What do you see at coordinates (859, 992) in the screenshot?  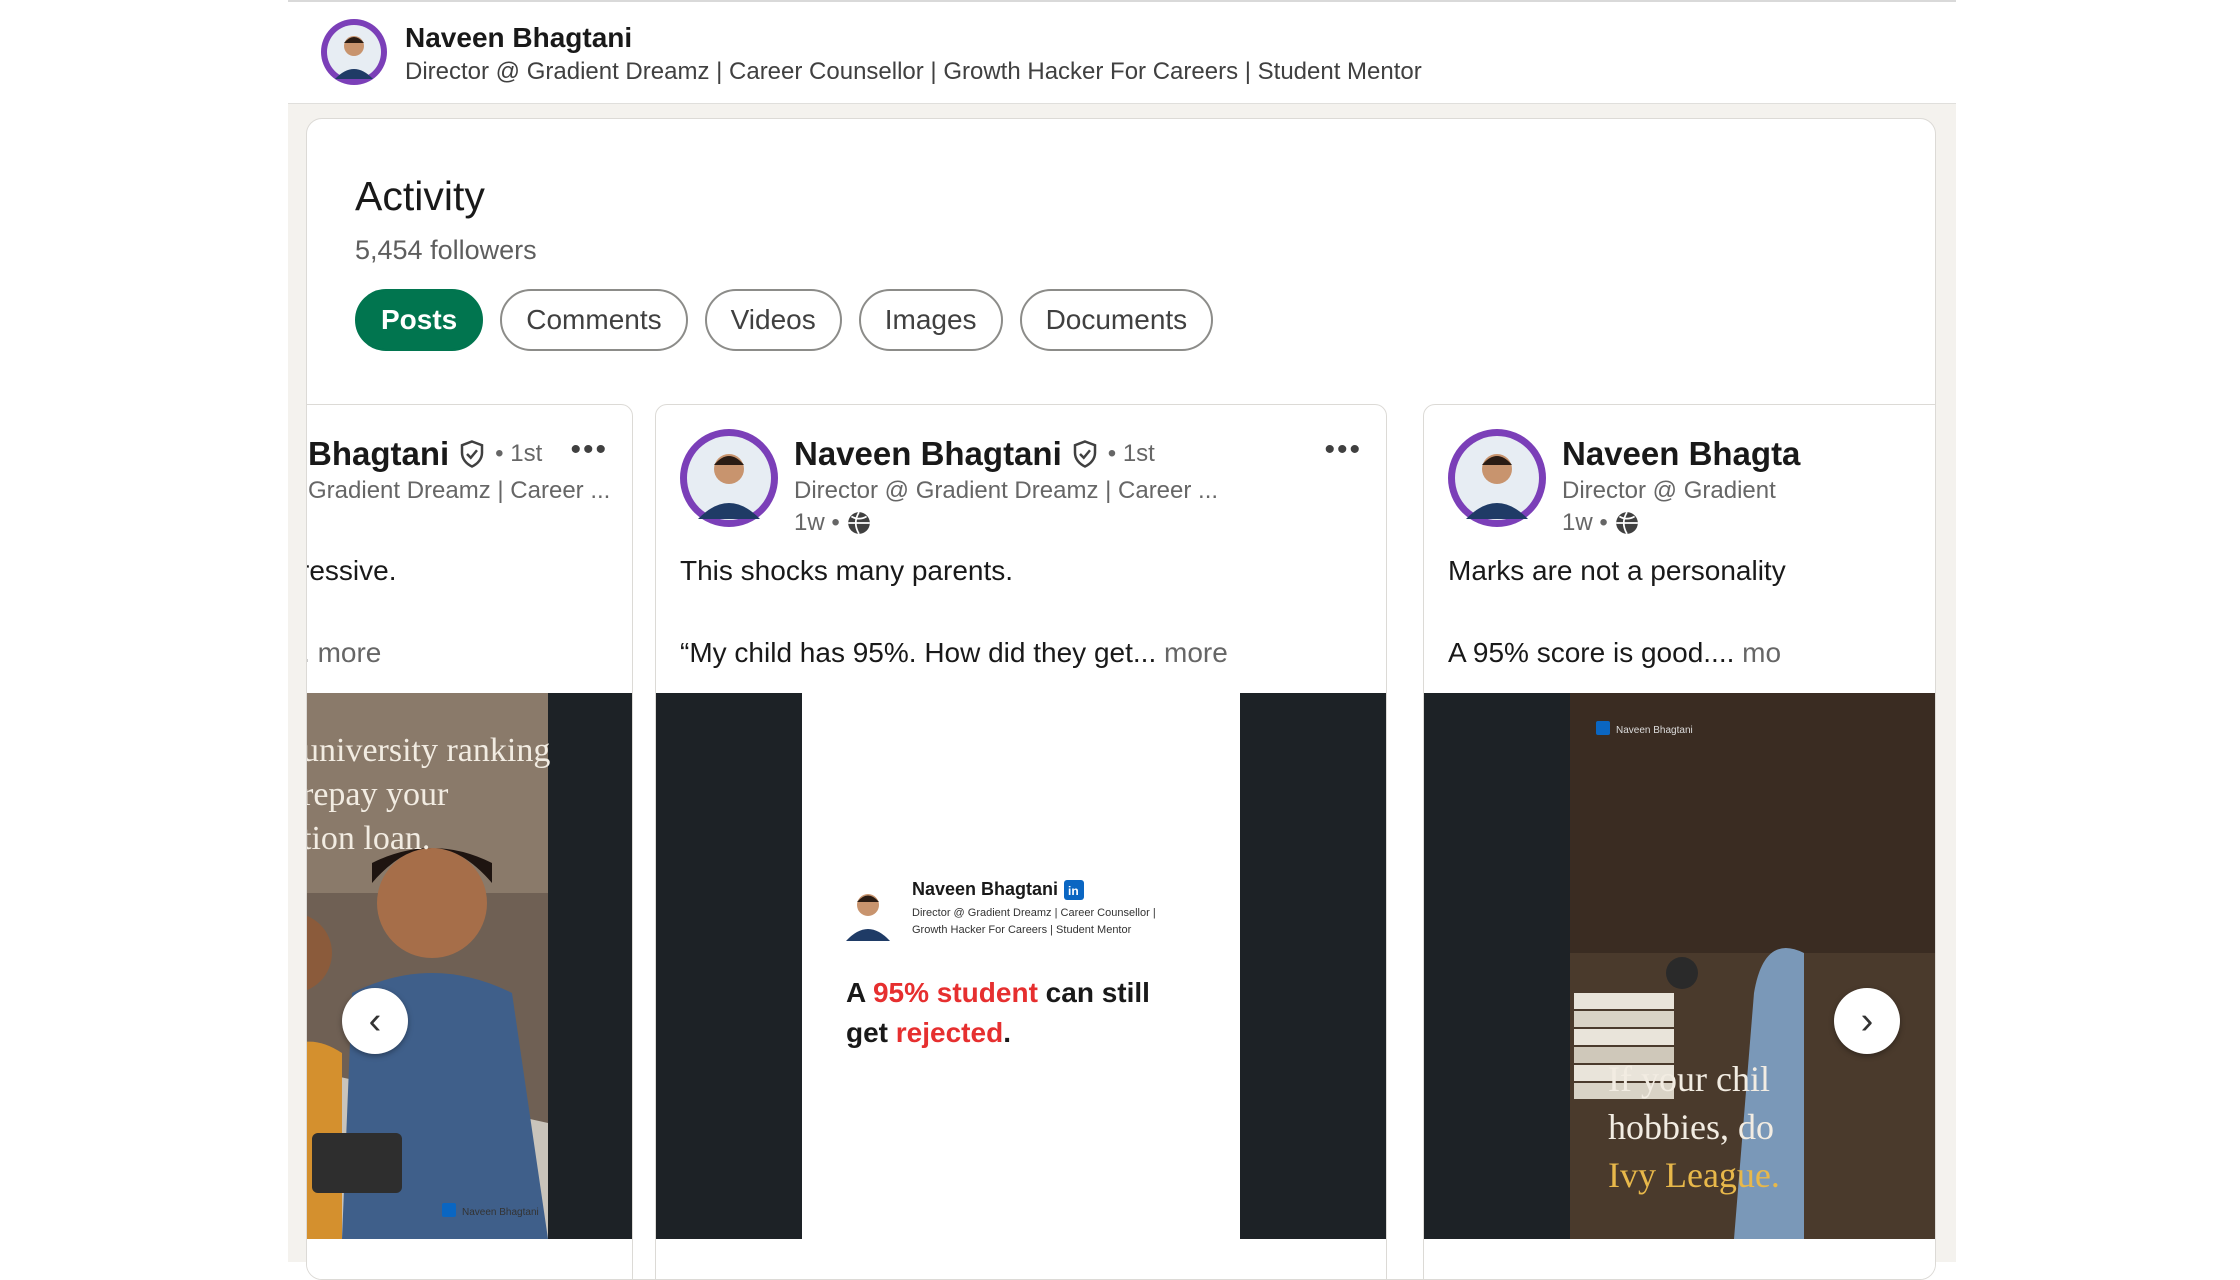 I see `headline-text: A` at bounding box center [859, 992].